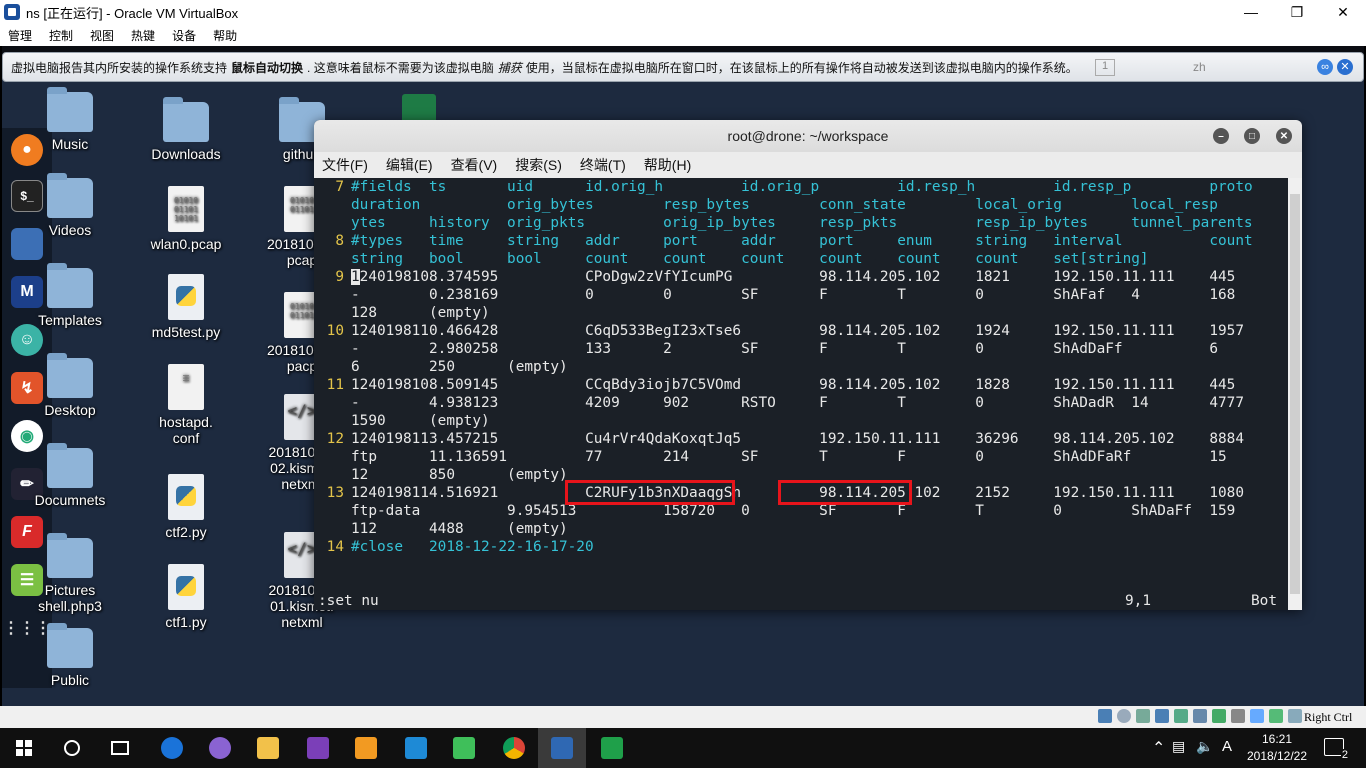 The height and width of the screenshot is (768, 1366). I want to click on buffer-field: 4777, so click(1226, 403).